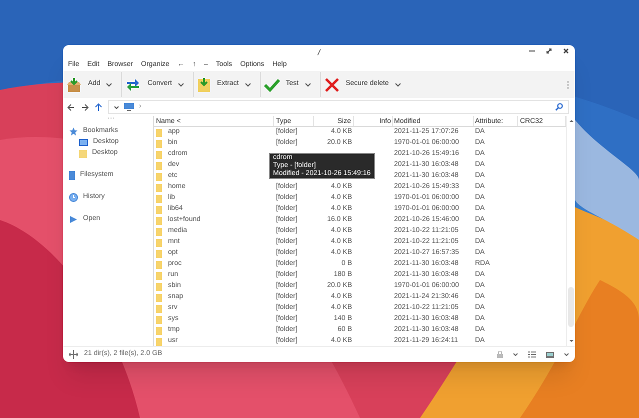 Image resolution: width=639 pixels, height=418 pixels. Describe the element at coordinates (74, 84) in the screenshot. I see `box-icon` at that location.